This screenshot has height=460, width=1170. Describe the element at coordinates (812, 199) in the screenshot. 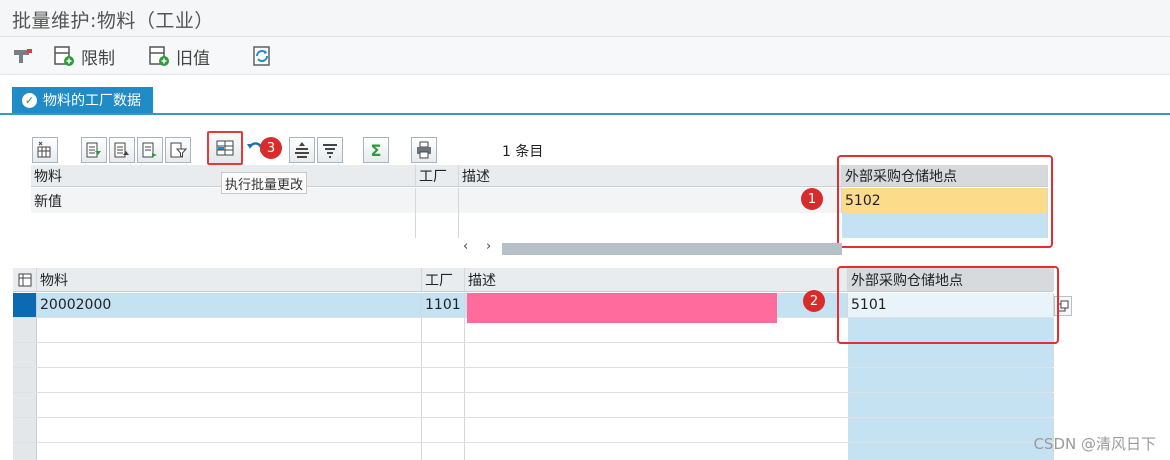

I see `annotation-badge-1: 1` at that location.